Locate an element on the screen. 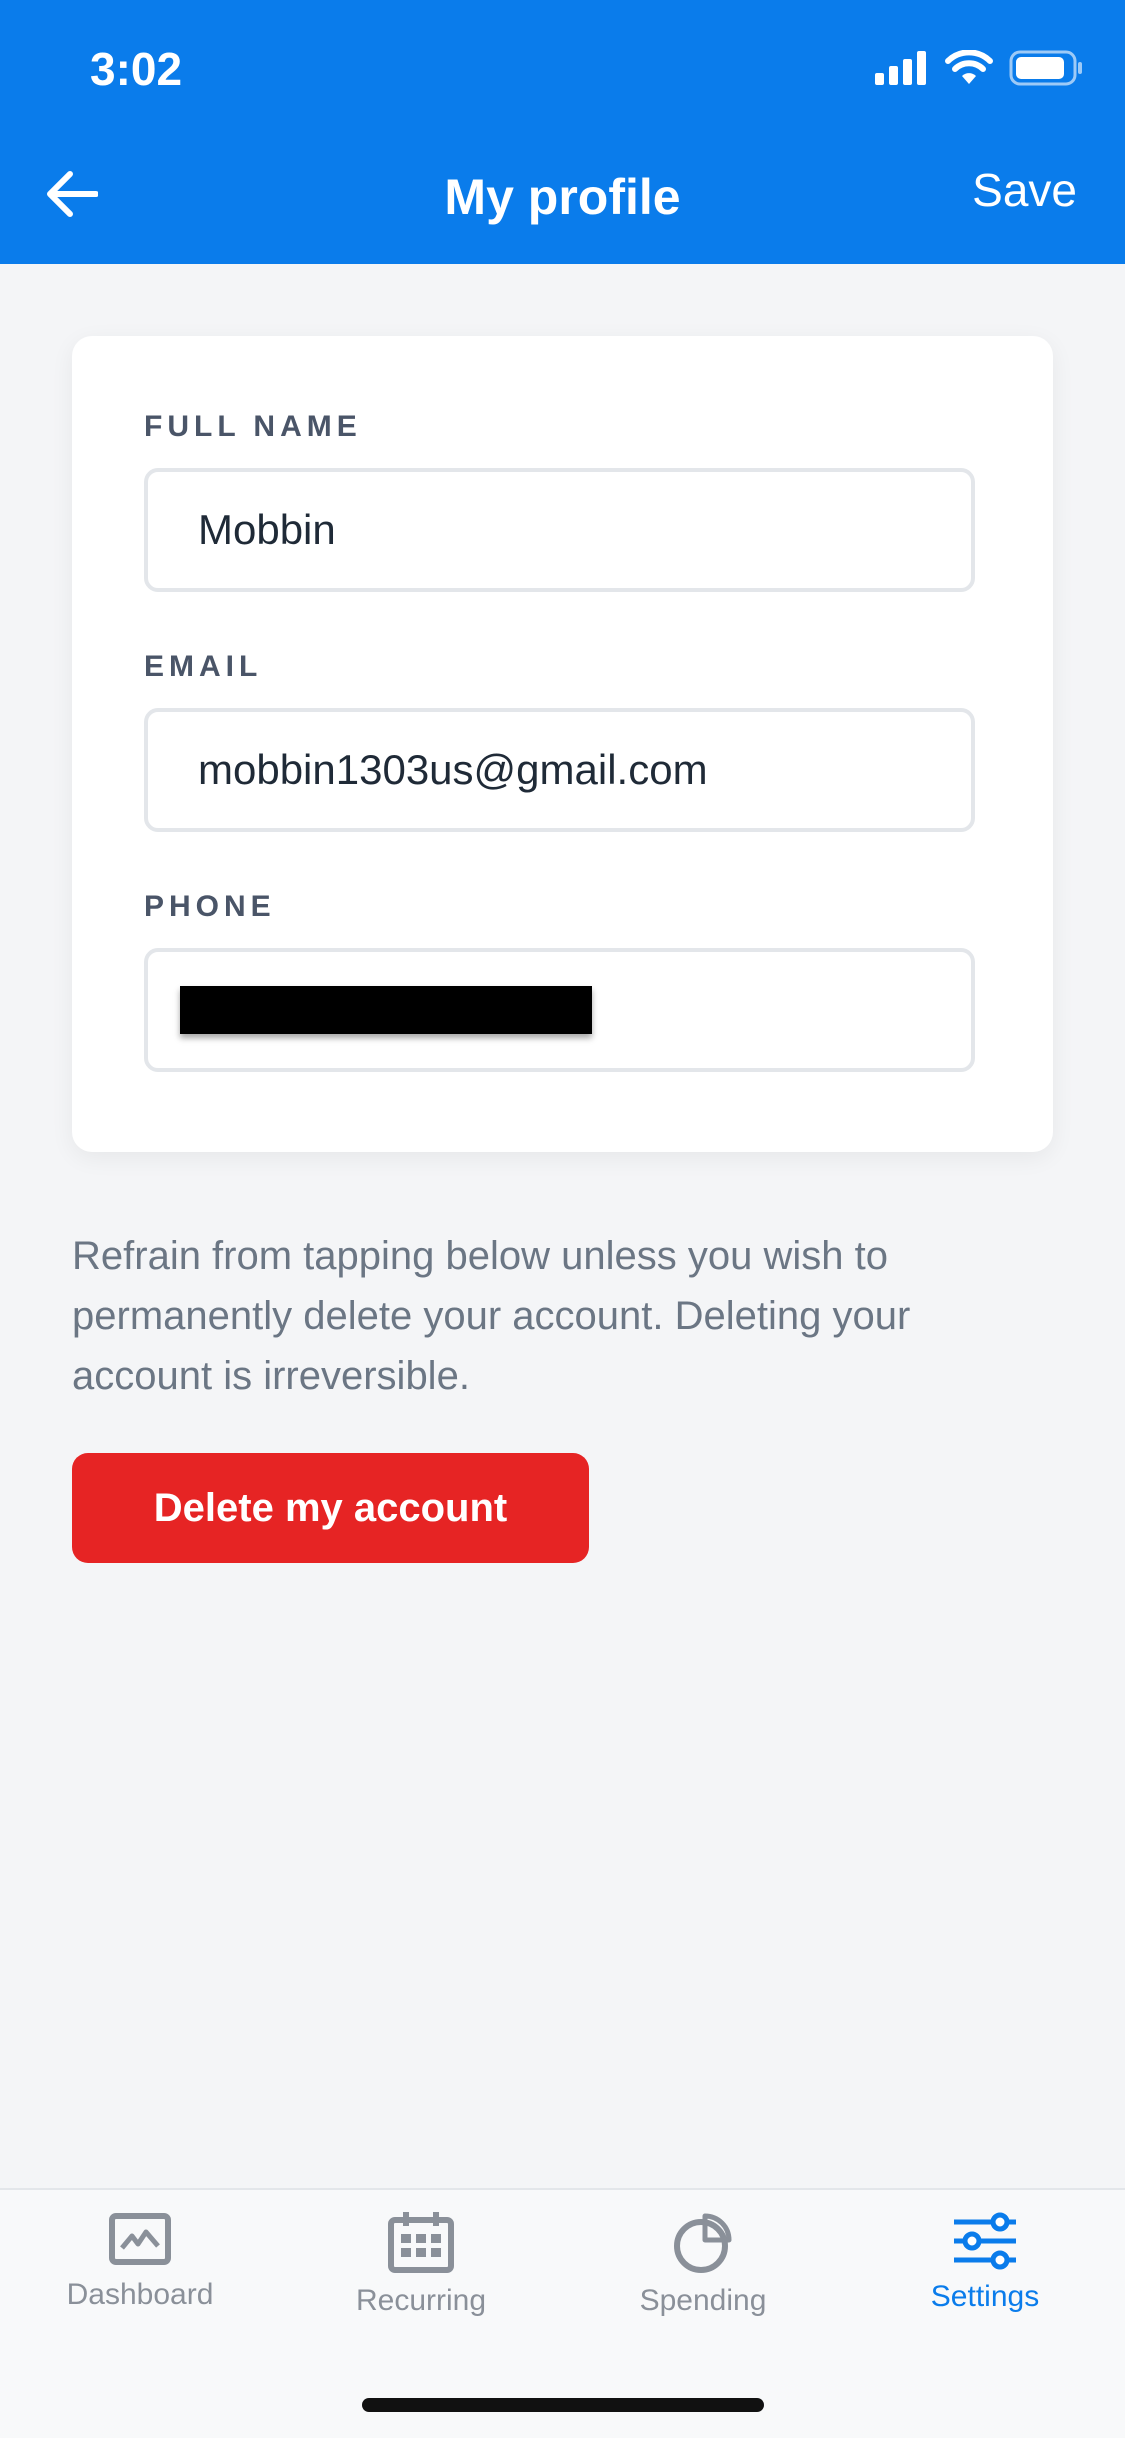 This screenshot has width=1125, height=2438. pie-chart-icon is located at coordinates (703, 2243).